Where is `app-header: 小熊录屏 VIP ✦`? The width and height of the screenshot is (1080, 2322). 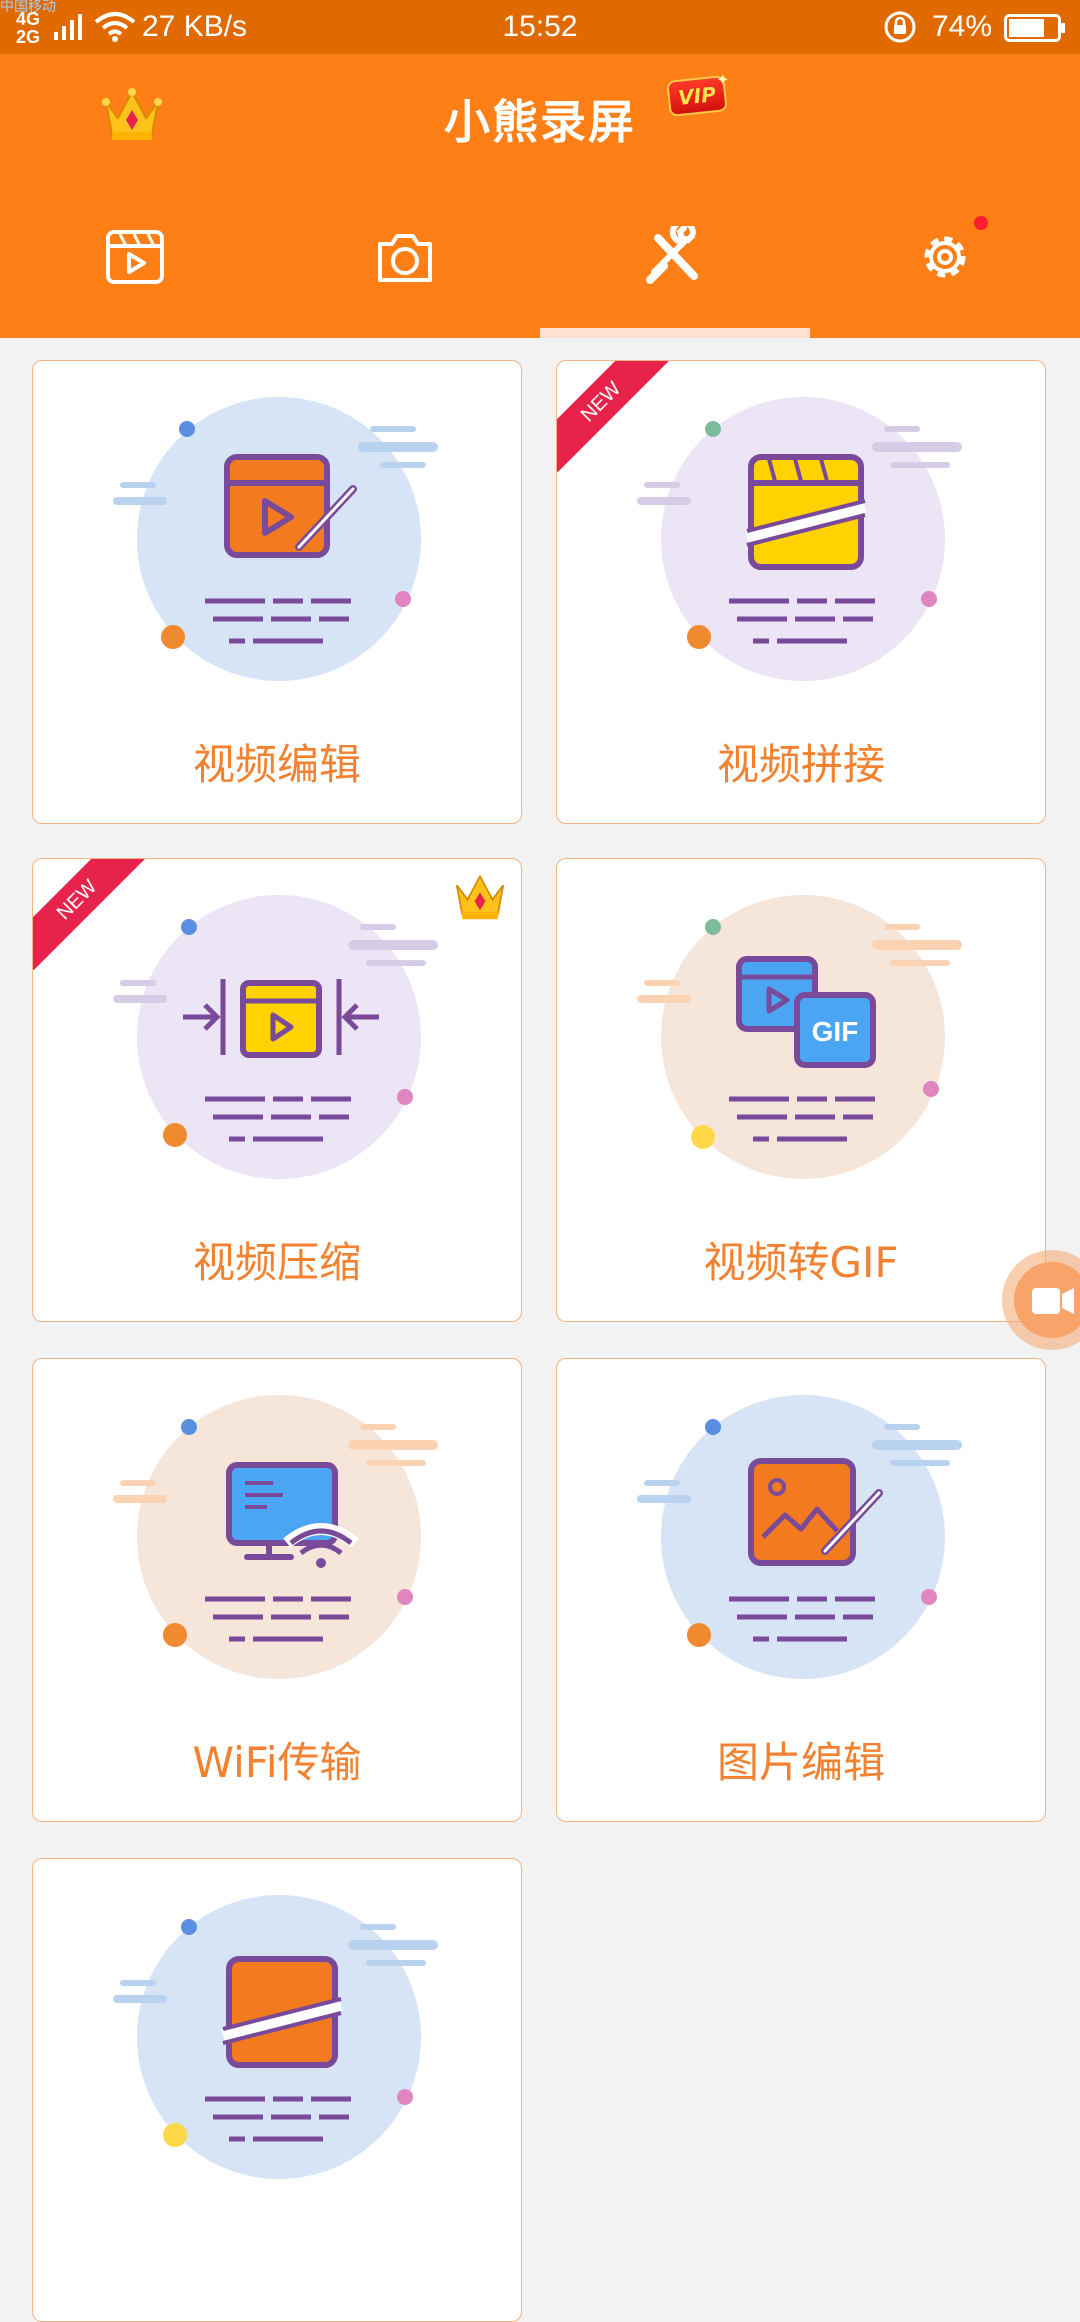
app-header: 小熊录屏 VIP ✦ is located at coordinates (540, 196).